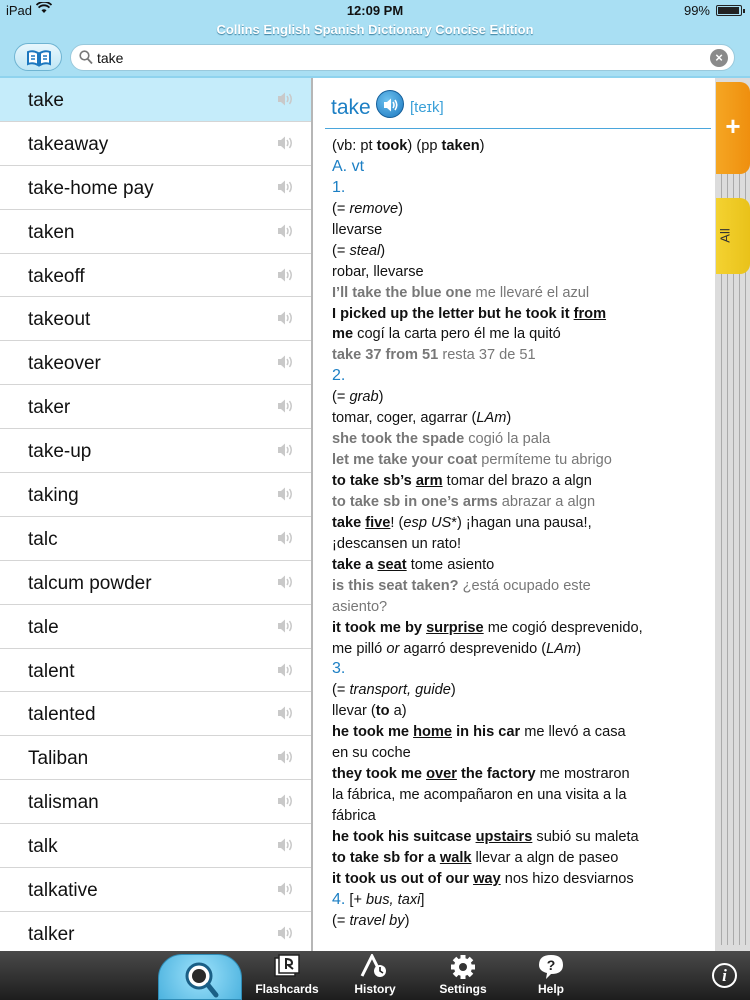 The image size is (750, 1000). I want to click on example-text: cogió la pala, so click(507, 439).